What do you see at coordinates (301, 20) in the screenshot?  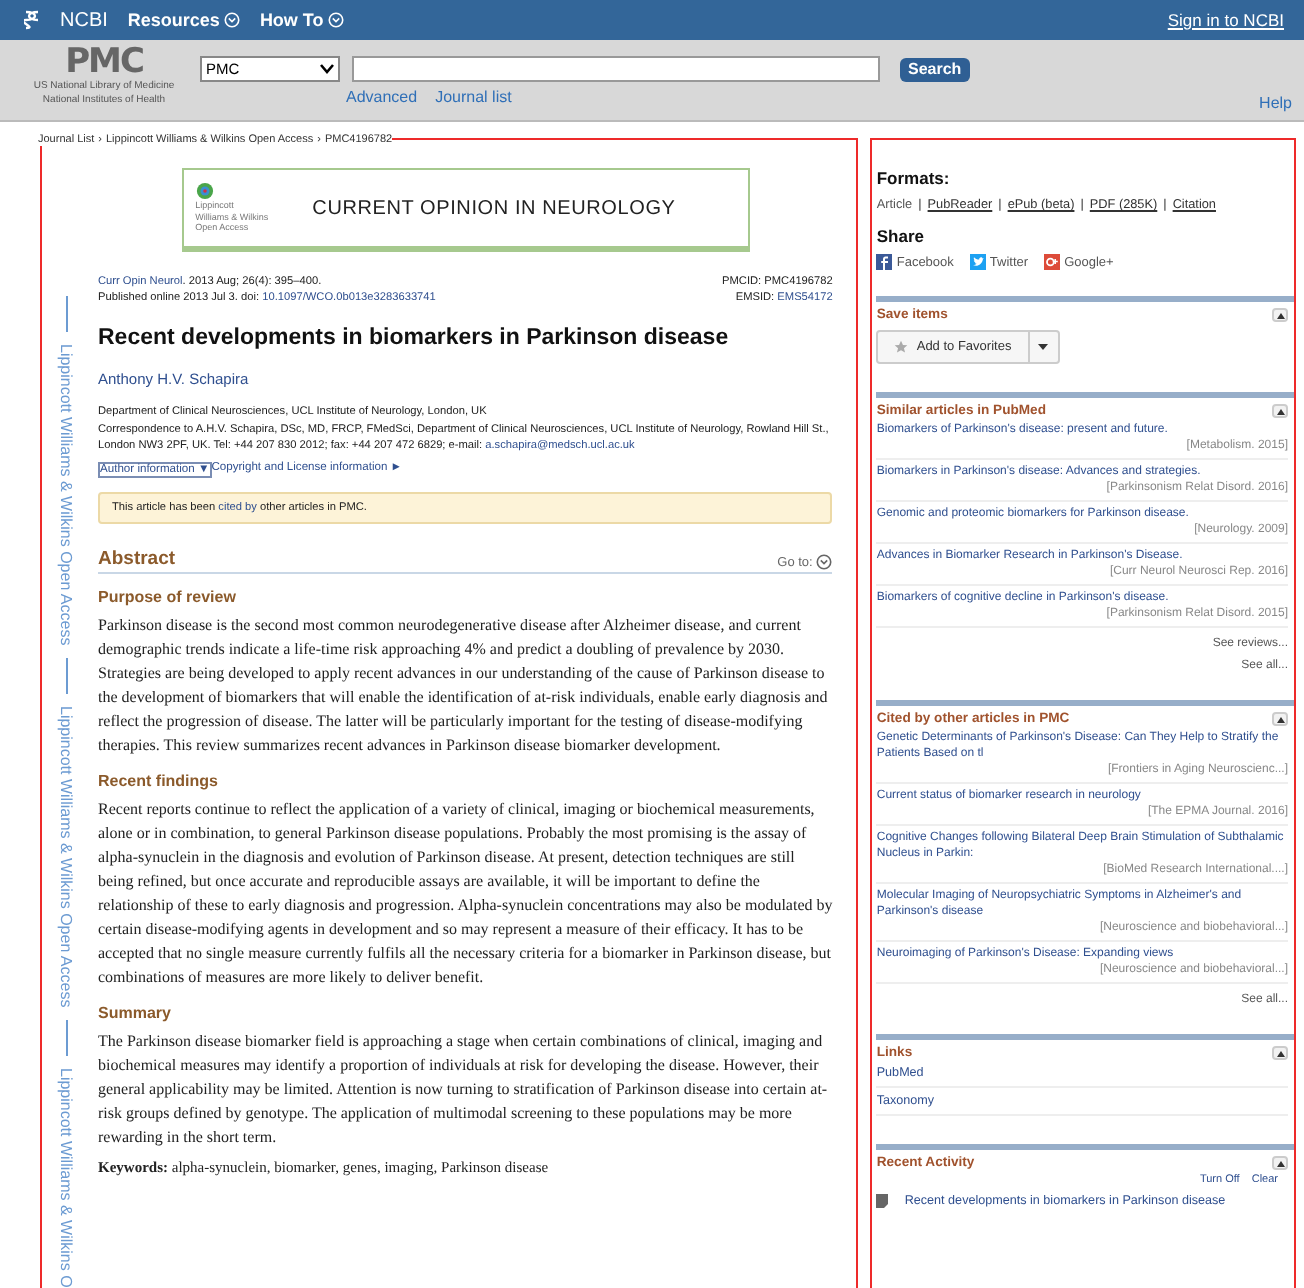 I see `top-menu: How To` at bounding box center [301, 20].